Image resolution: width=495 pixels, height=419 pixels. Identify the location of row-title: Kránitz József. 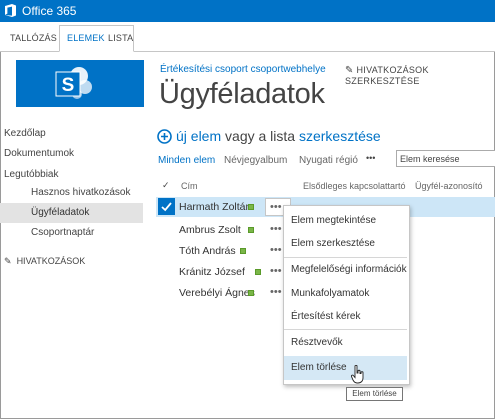
(212, 272).